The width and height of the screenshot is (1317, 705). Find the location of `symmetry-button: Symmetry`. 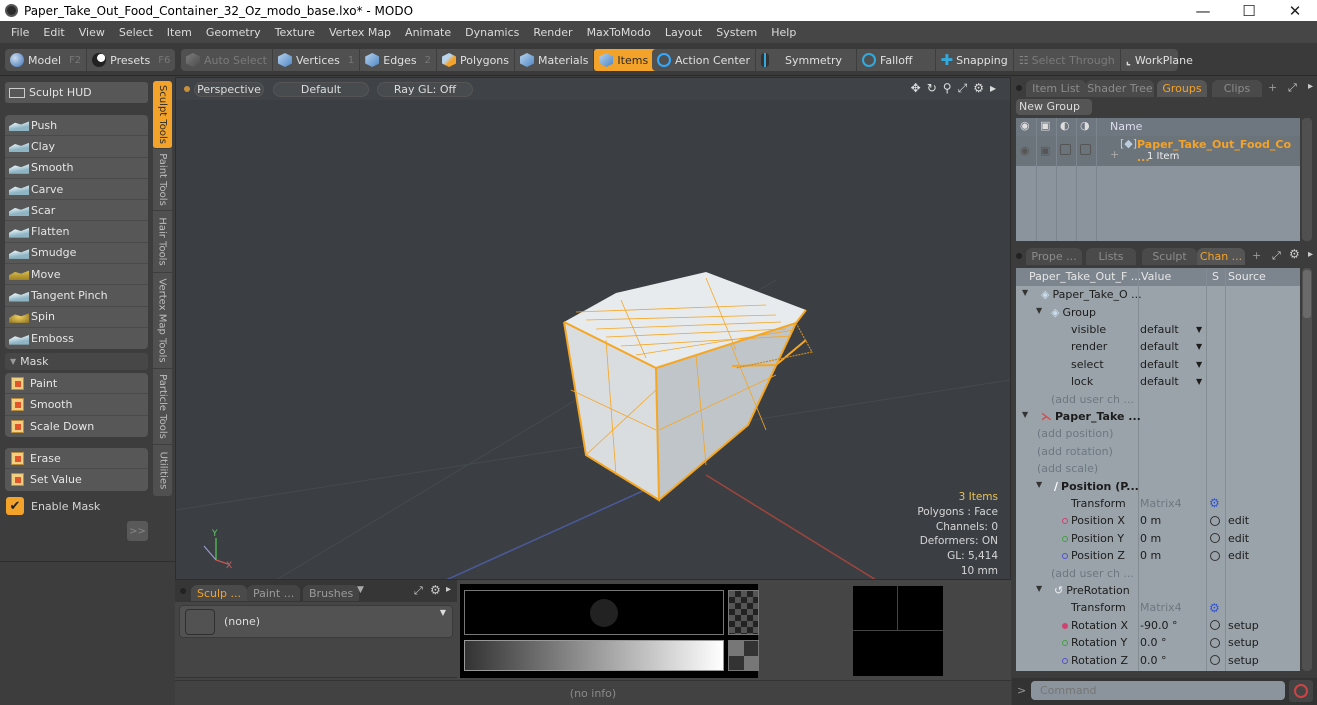

symmetry-button: Symmetry is located at coordinates (807, 60).